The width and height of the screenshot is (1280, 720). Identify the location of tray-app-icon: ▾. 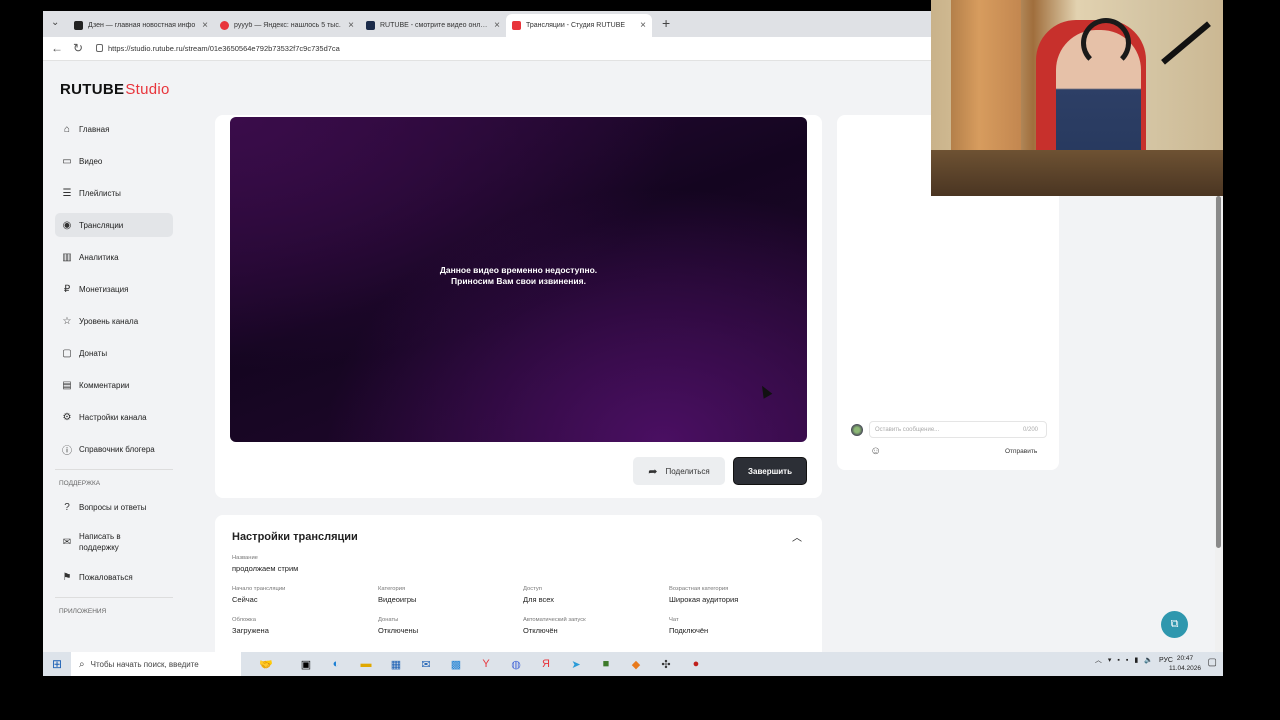
(1110, 660).